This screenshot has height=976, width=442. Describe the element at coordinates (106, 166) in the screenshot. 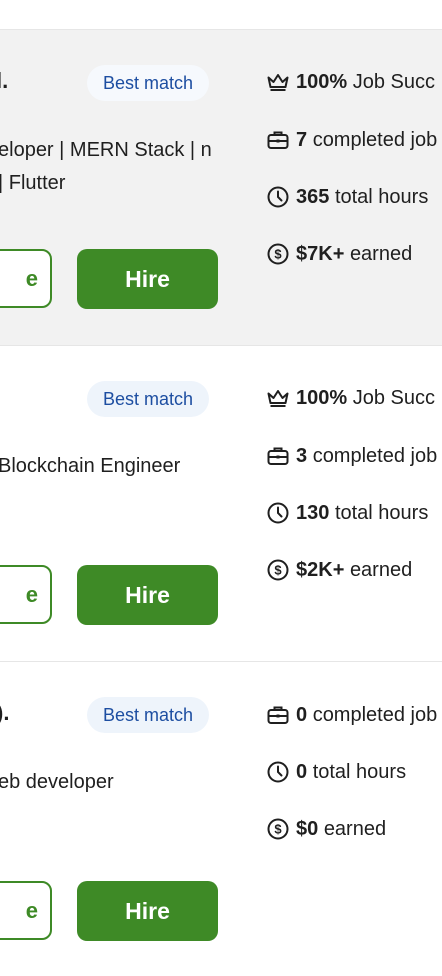

I see `freelancer-title: eloper | MERN Stack | n | Flutter` at that location.